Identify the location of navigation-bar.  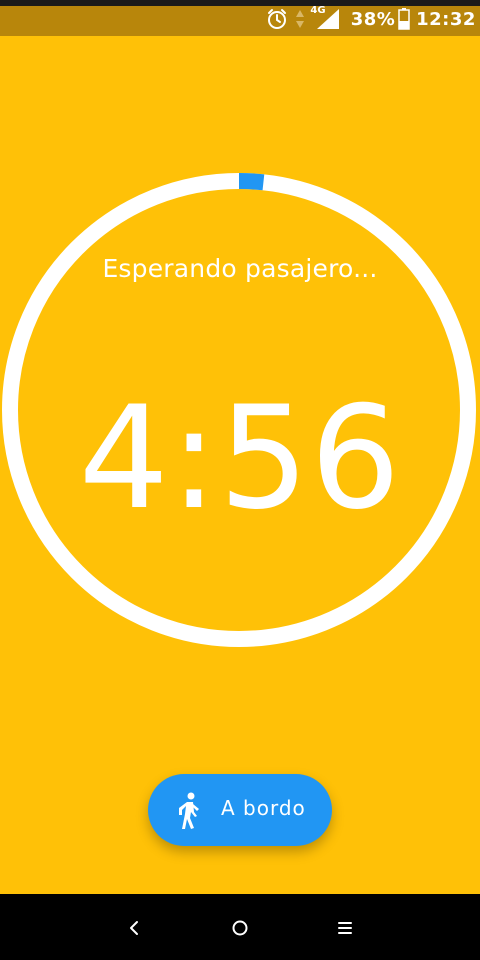
(240, 927).